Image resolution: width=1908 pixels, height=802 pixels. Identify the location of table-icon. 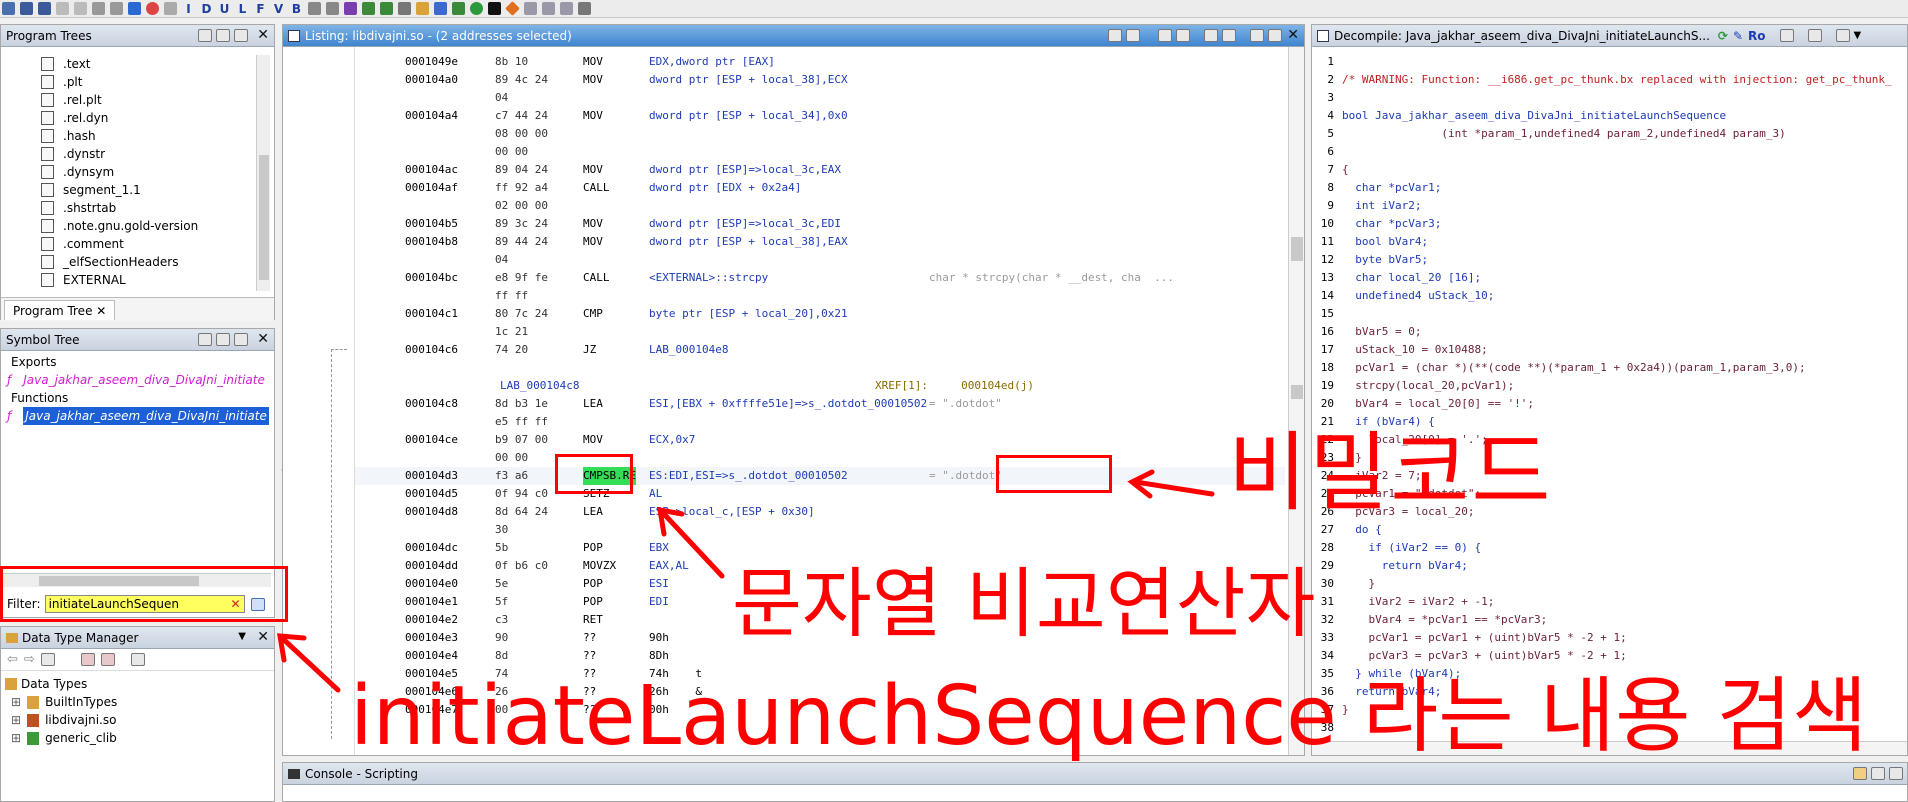
(404, 8).